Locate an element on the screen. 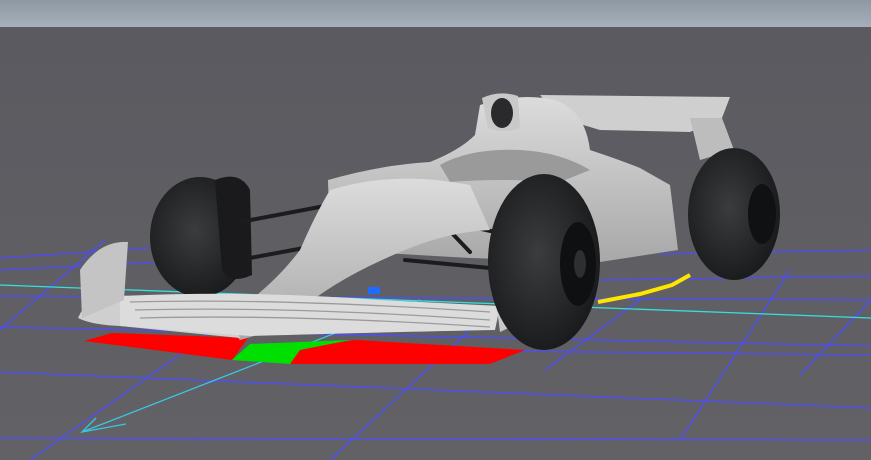 Image resolution: width=871 pixels, height=460 pixels. blue-marker is located at coordinates (374, 290).